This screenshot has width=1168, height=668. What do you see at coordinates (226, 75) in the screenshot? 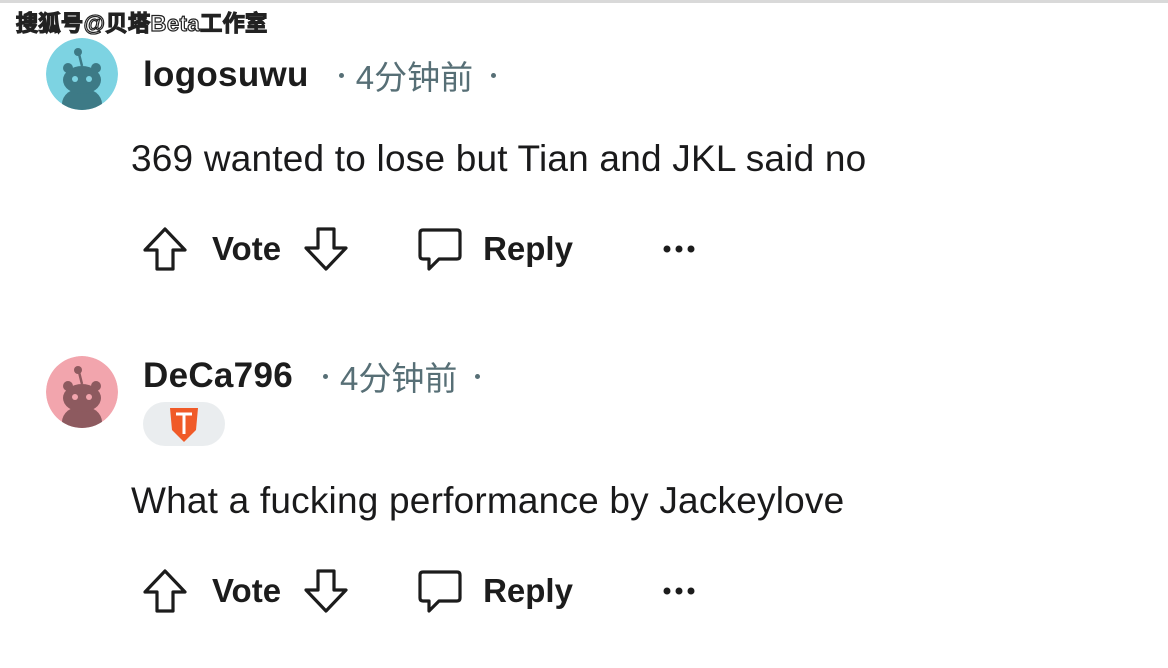
I see `username: logosuwu` at bounding box center [226, 75].